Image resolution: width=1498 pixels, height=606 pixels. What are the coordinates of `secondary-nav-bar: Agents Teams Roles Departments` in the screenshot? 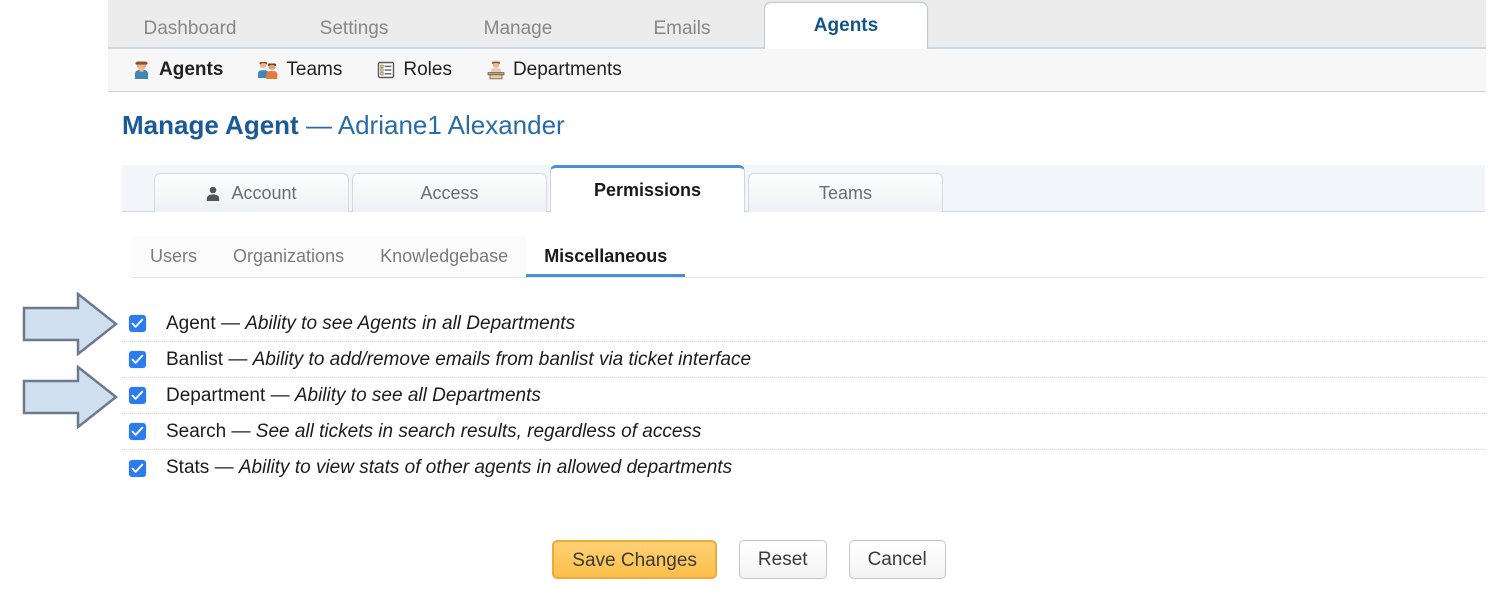 It's located at (797, 70).